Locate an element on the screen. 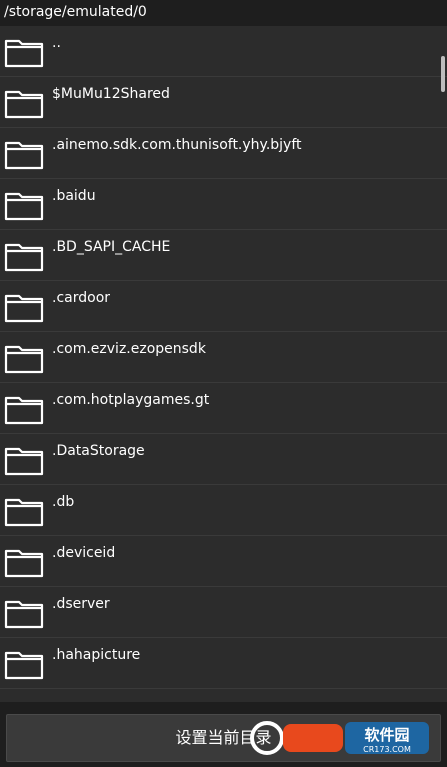 Image resolution: width=447 pixels, height=767 pixels. list-item-label: .db is located at coordinates (63, 502).